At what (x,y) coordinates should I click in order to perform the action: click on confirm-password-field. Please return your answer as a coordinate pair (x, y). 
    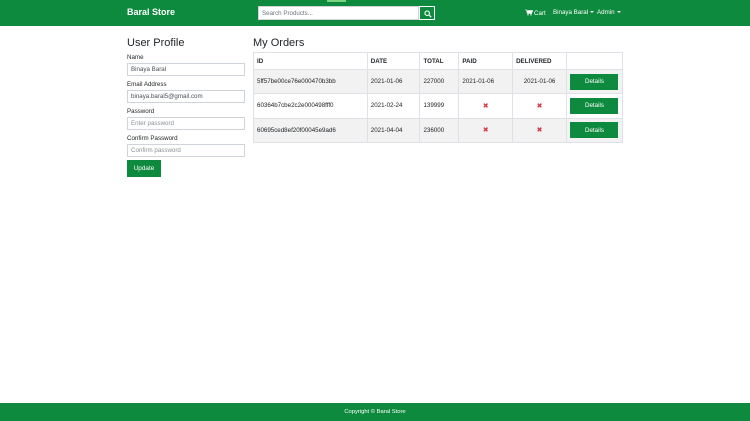
    Looking at the image, I should click on (186, 150).